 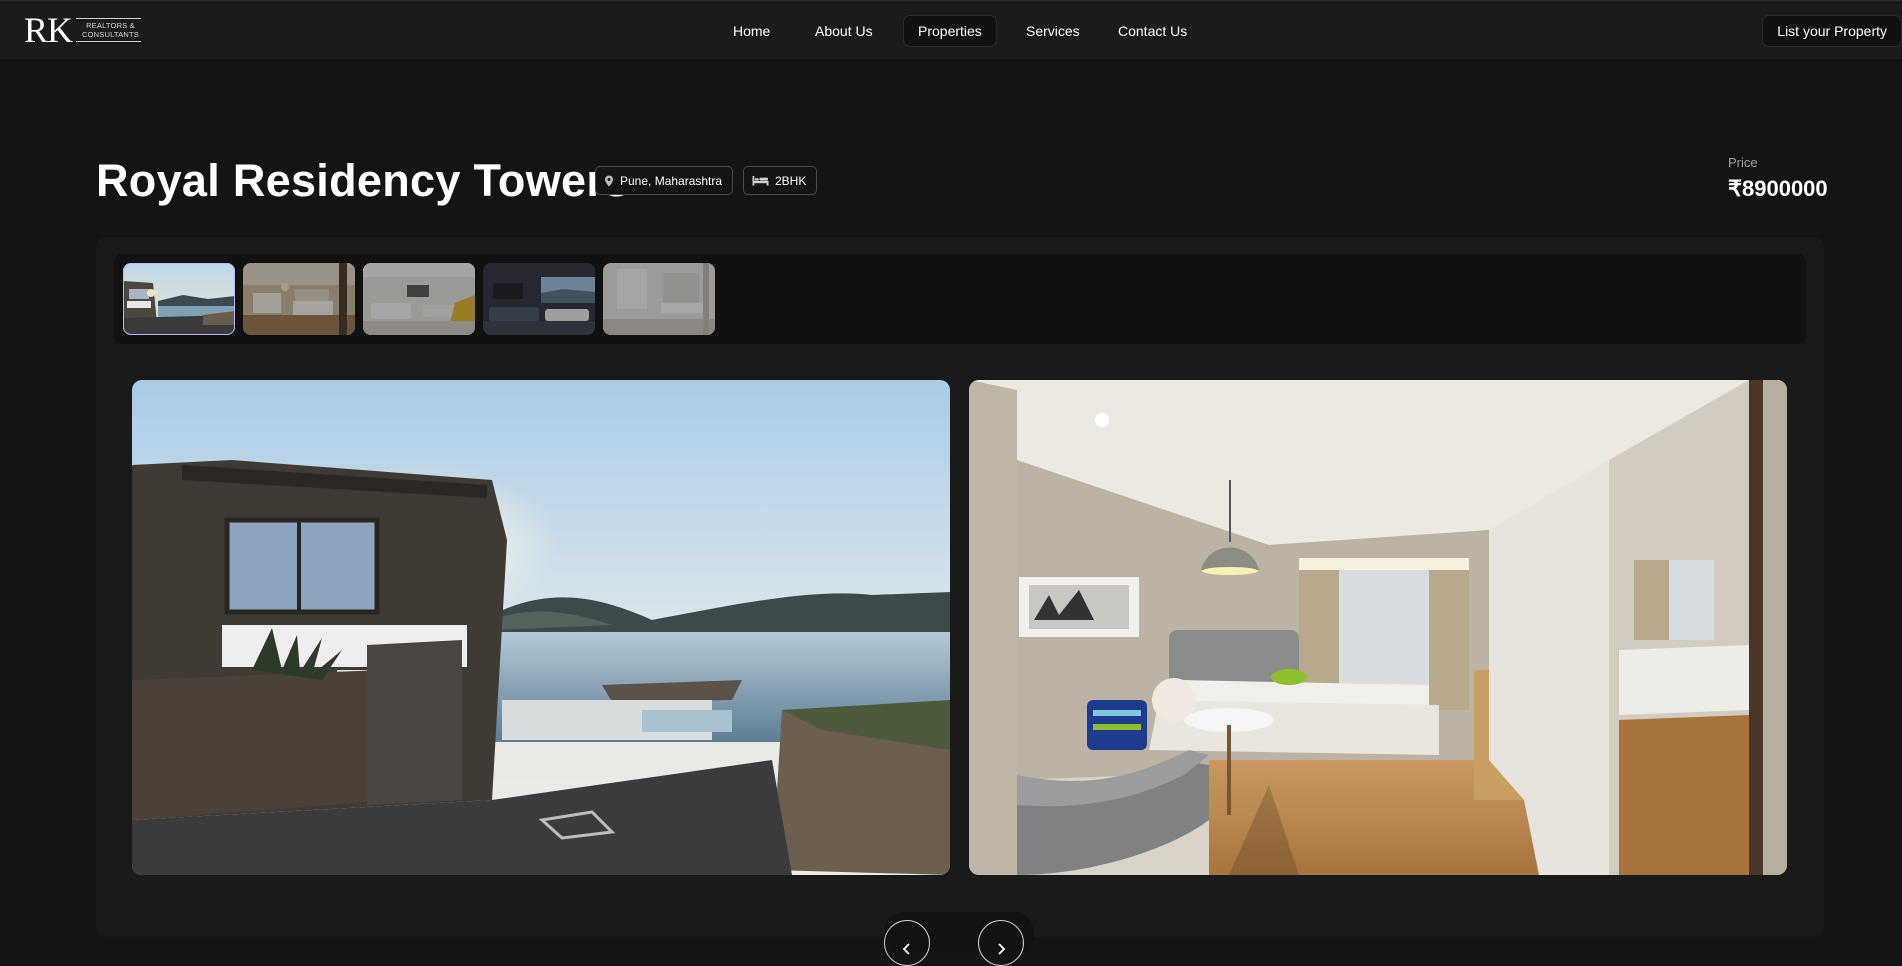 I want to click on location-chip: Pune, Maharashtra, so click(x=664, y=180).